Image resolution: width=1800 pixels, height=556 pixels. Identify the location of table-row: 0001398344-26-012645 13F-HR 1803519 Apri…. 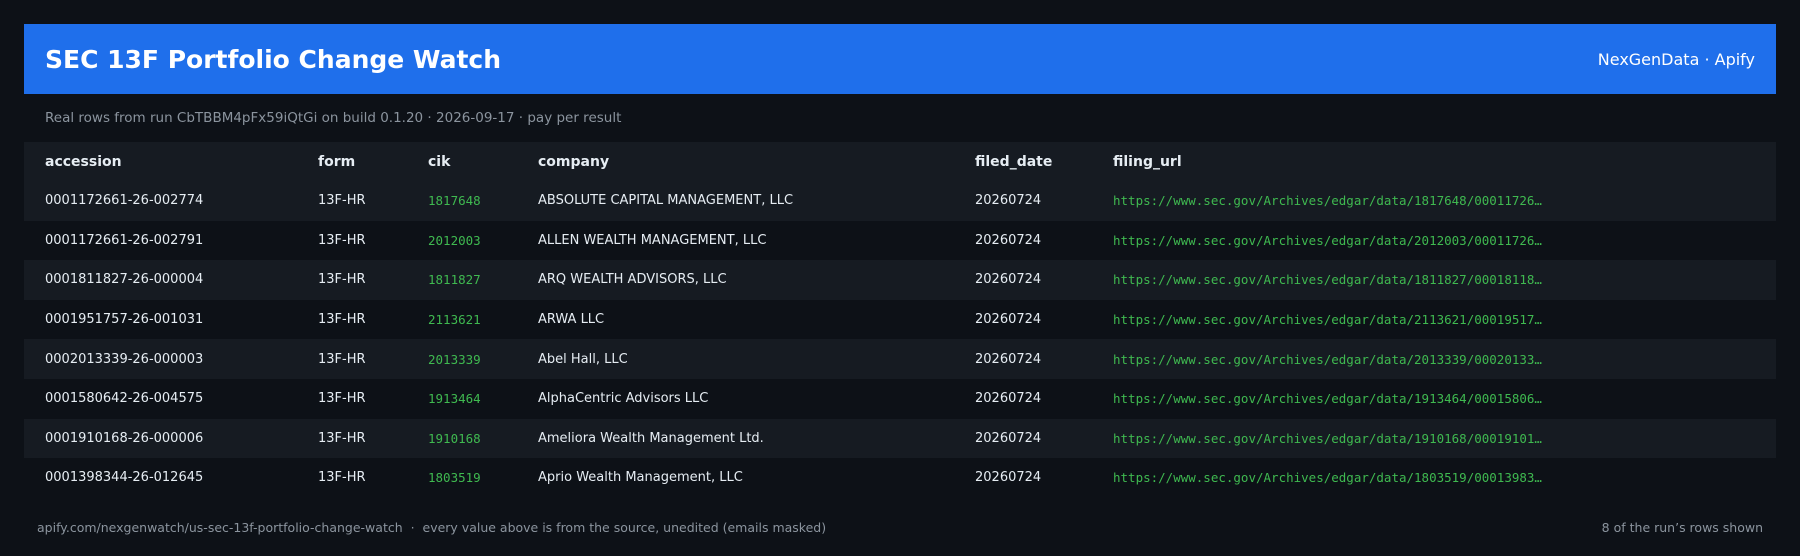
(900, 478).